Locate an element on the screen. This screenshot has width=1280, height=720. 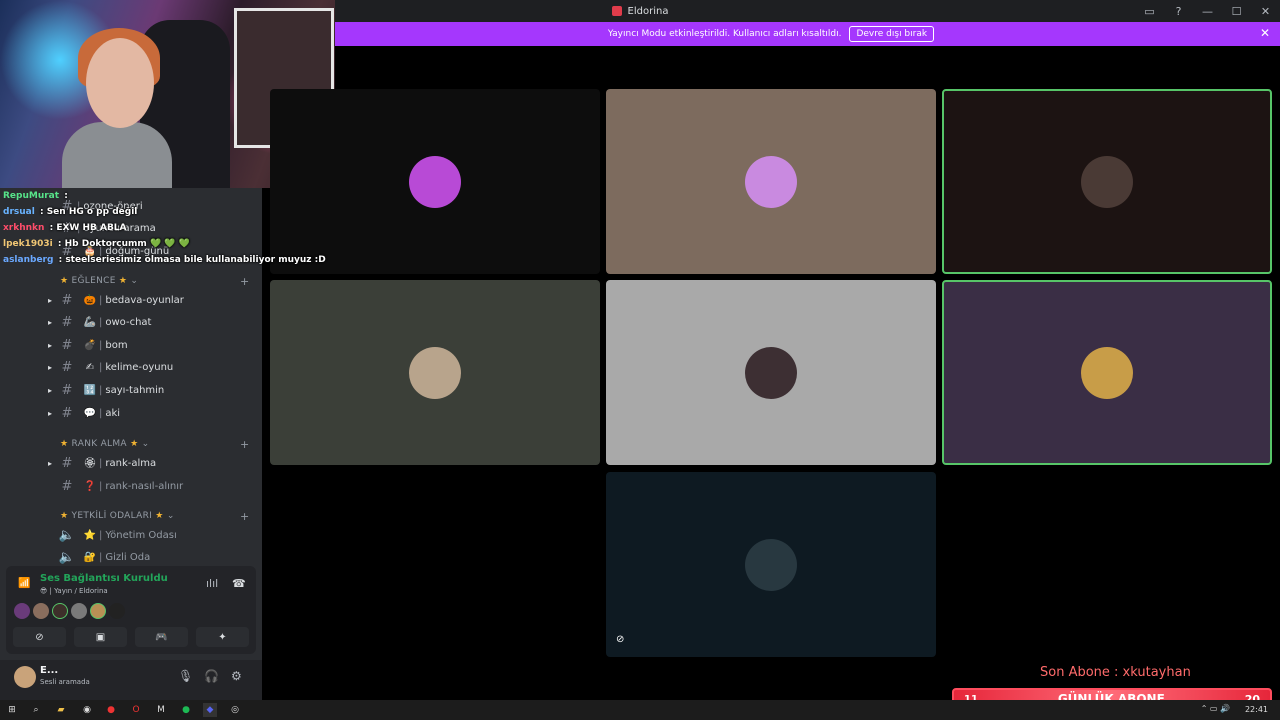
channel-emoji-icon: 💬 is located at coordinates (90, 413).